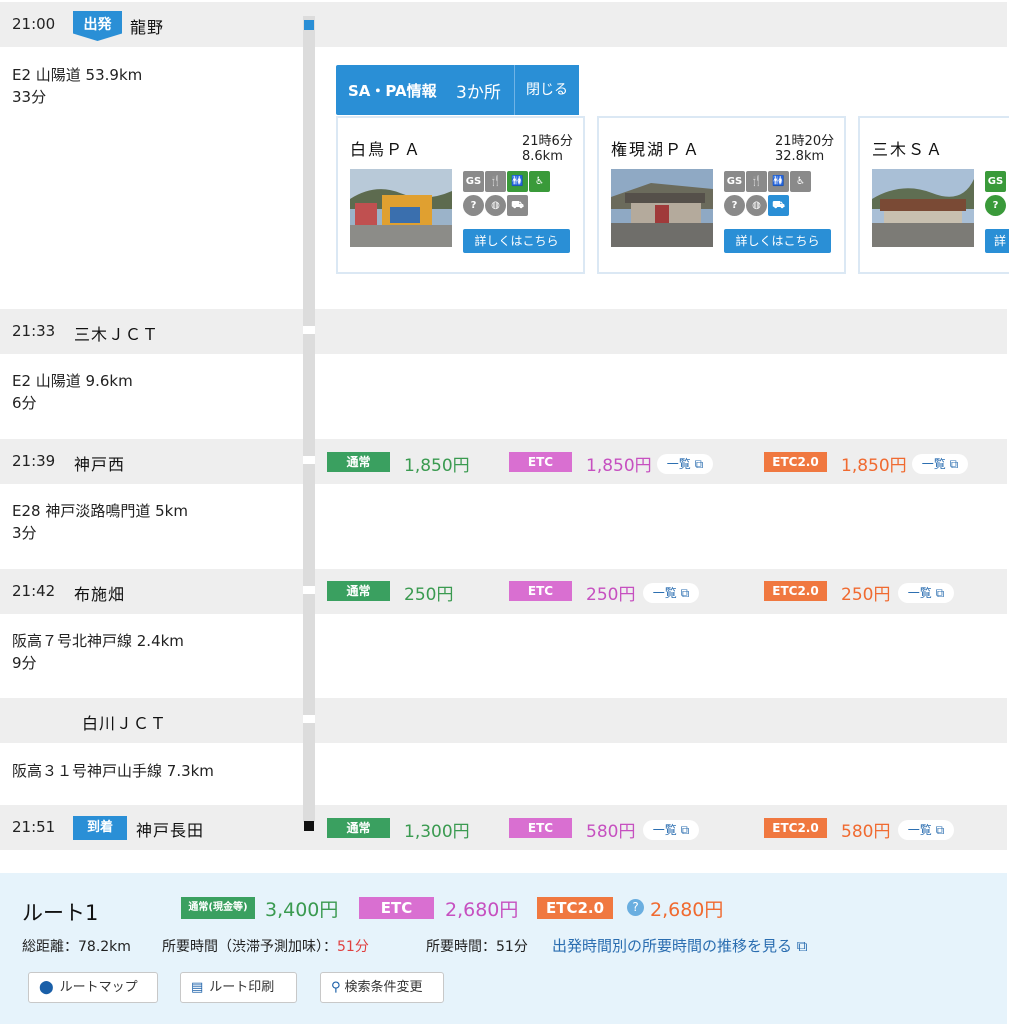 The width and height of the screenshot is (1009, 1024). I want to click on row-depart: 21:00 出発 龍野, so click(503, 24).